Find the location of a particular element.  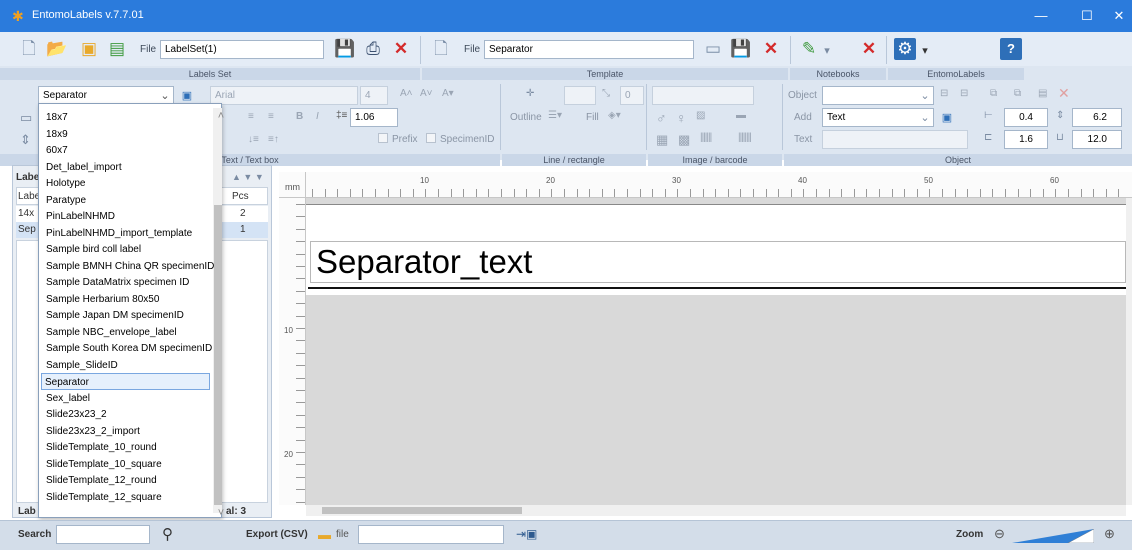

dropdown-item: Sample BMNH China QR specimenID is located at coordinates (130, 266).